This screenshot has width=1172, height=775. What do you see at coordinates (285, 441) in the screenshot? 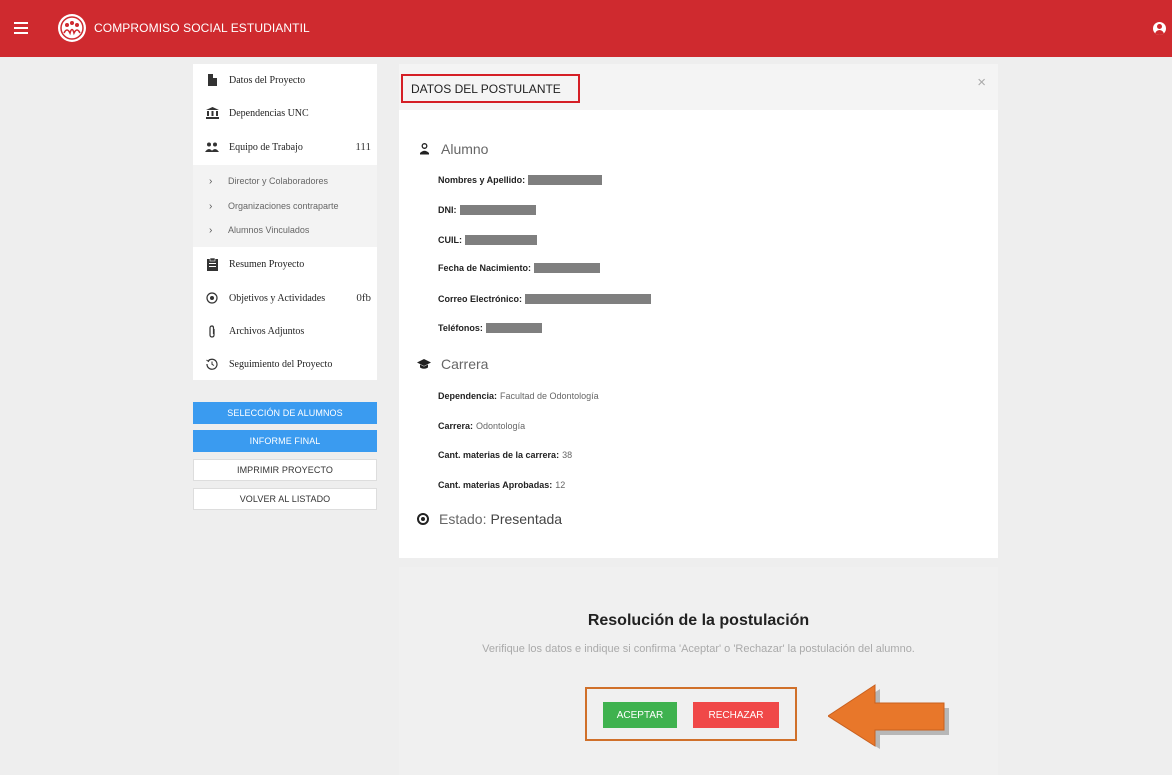
I see `informe-final-button: INFORME FINAL` at bounding box center [285, 441].